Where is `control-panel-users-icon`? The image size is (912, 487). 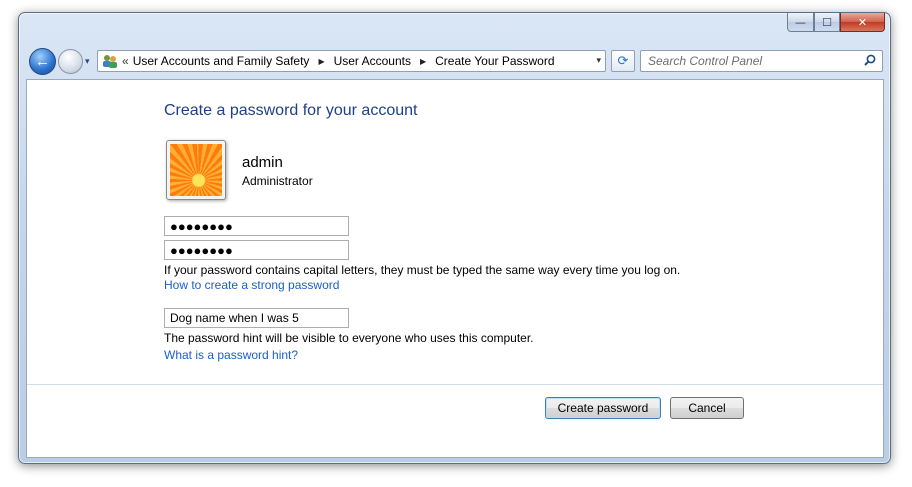
control-panel-users-icon is located at coordinates (110, 61).